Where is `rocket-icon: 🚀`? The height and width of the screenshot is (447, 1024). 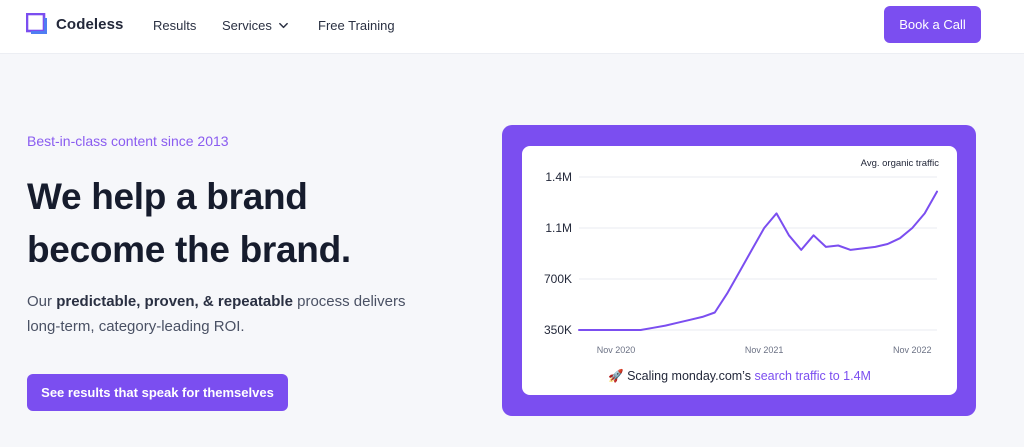 rocket-icon: 🚀 is located at coordinates (616, 376).